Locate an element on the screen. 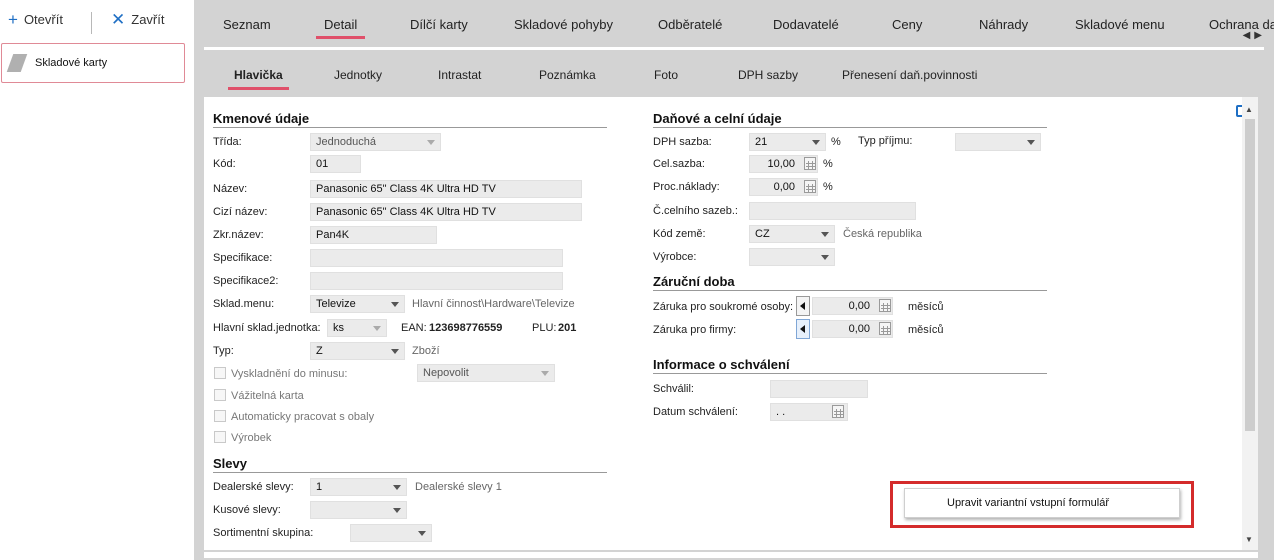 This screenshot has width=1274, height=560. zkr-nazev-input: Pan4K is located at coordinates (373, 235).